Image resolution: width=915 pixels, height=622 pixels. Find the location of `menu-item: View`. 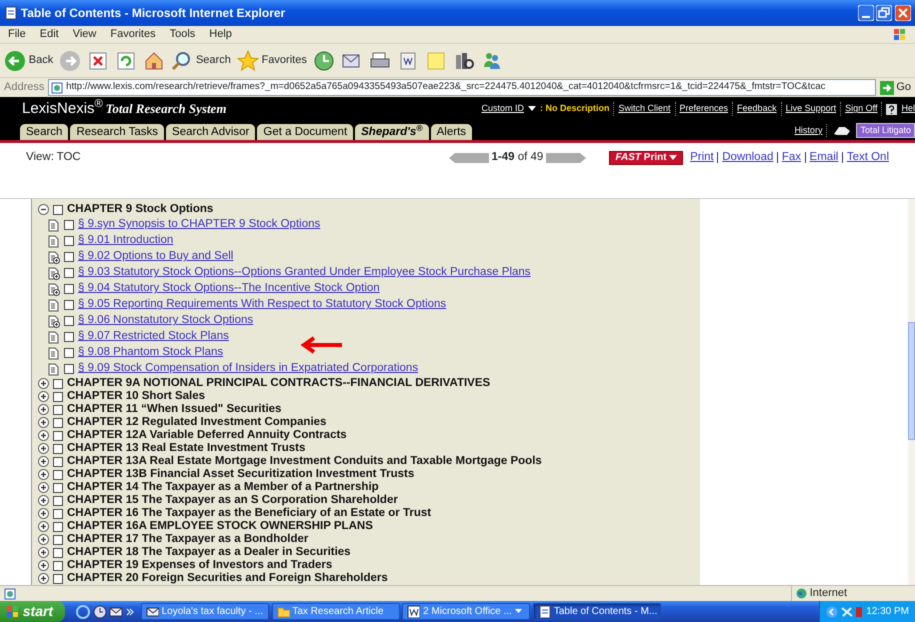

menu-item: View is located at coordinates (84, 34).